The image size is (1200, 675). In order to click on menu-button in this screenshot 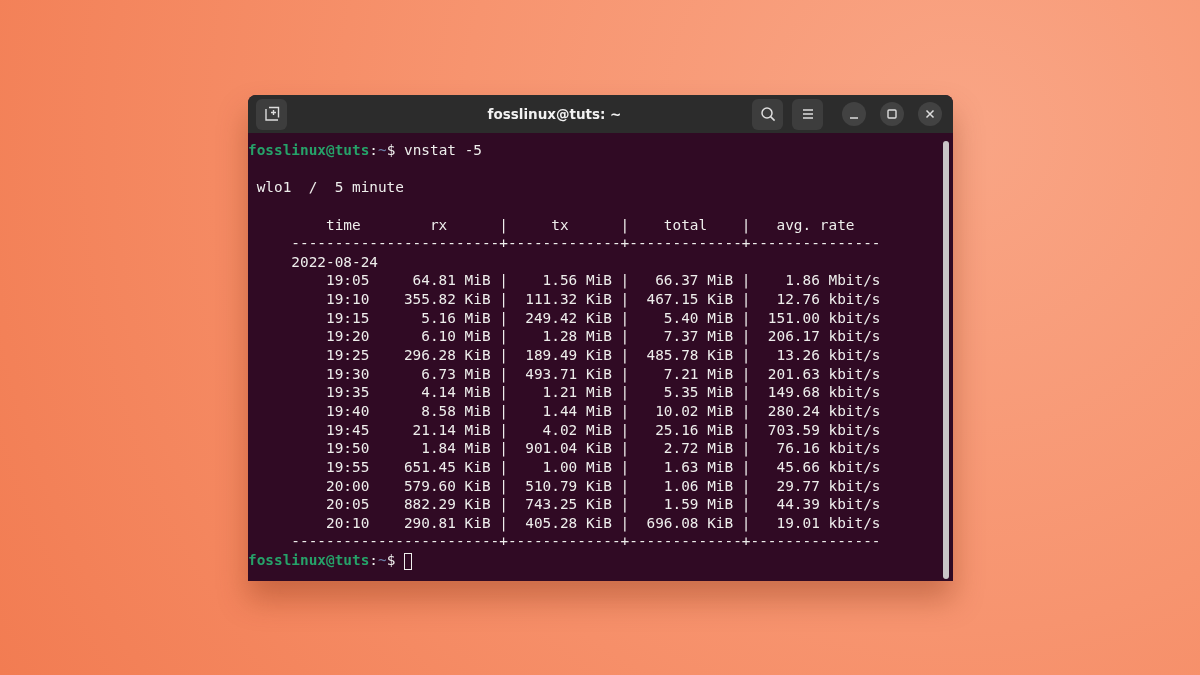, I will do `click(807, 114)`.